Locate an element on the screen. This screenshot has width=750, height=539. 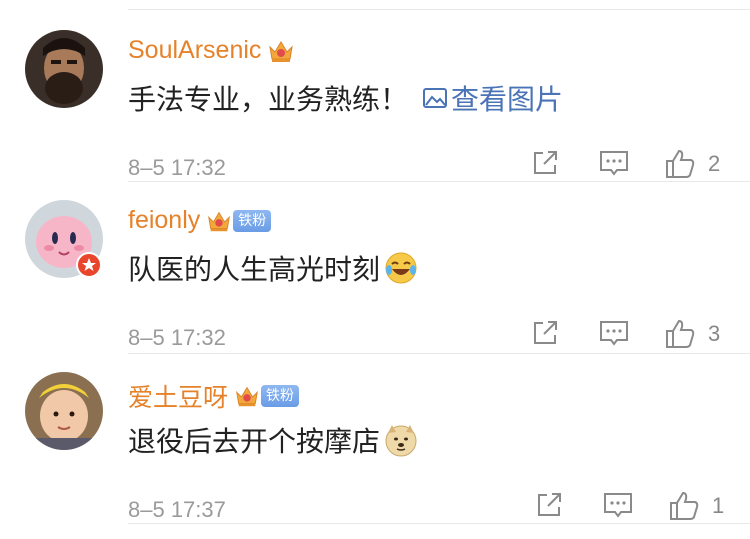
comment-text: 队医的人生高光时刻 is located at coordinates (273, 268).